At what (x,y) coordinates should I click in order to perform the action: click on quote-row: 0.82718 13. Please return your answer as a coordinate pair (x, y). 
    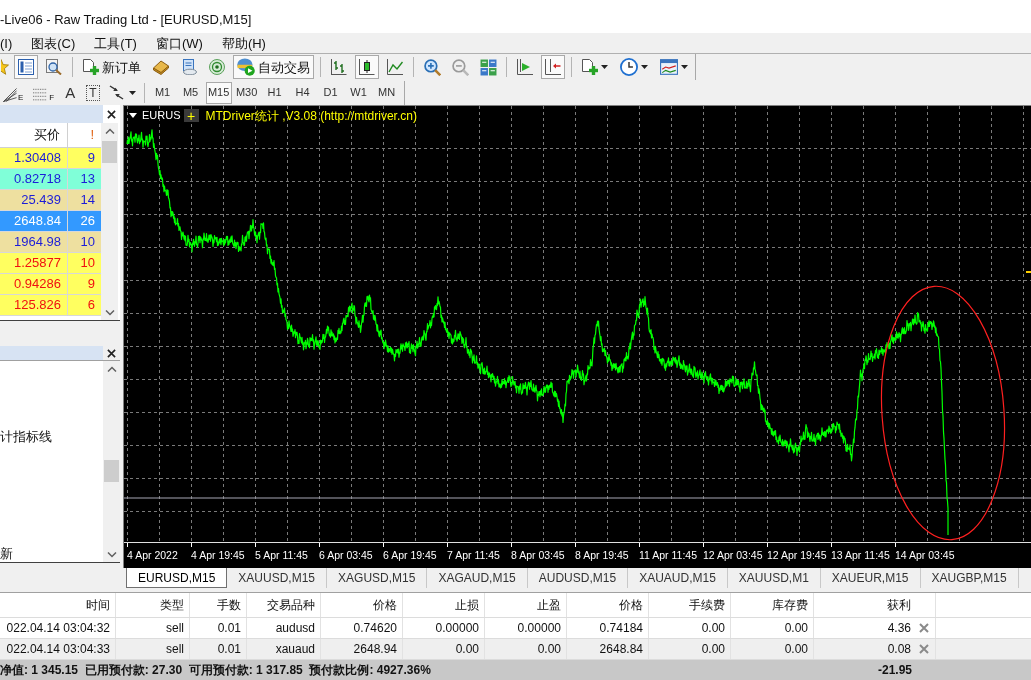
    Looking at the image, I should click on (50, 179).